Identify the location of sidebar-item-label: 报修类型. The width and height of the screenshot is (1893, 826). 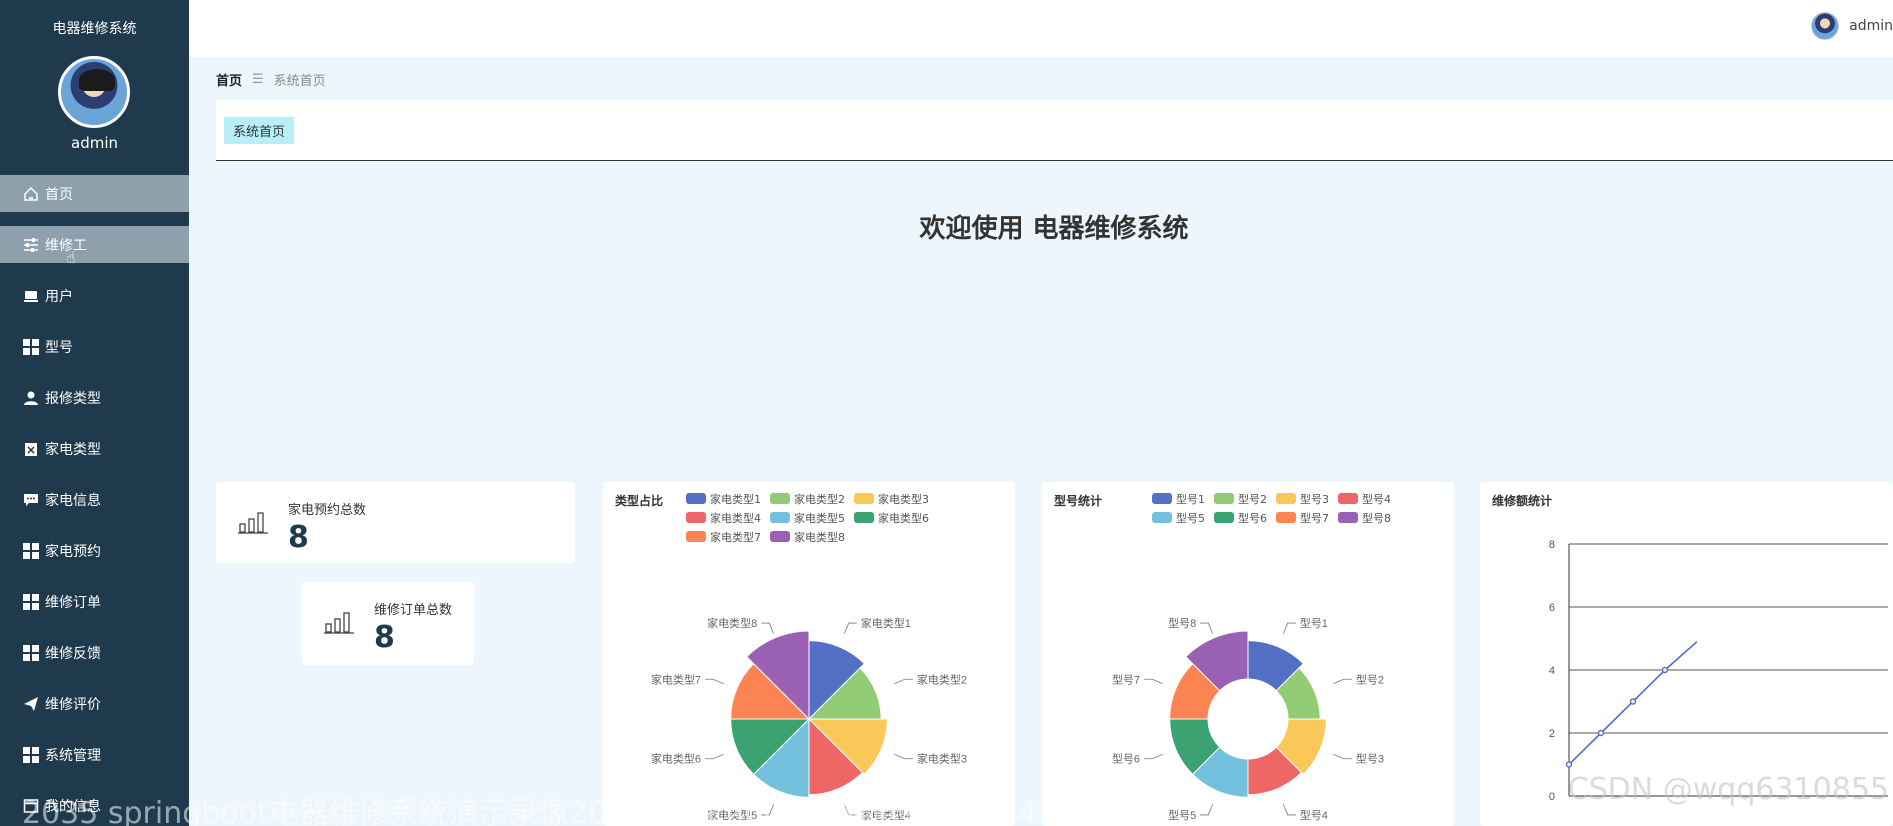
(73, 398).